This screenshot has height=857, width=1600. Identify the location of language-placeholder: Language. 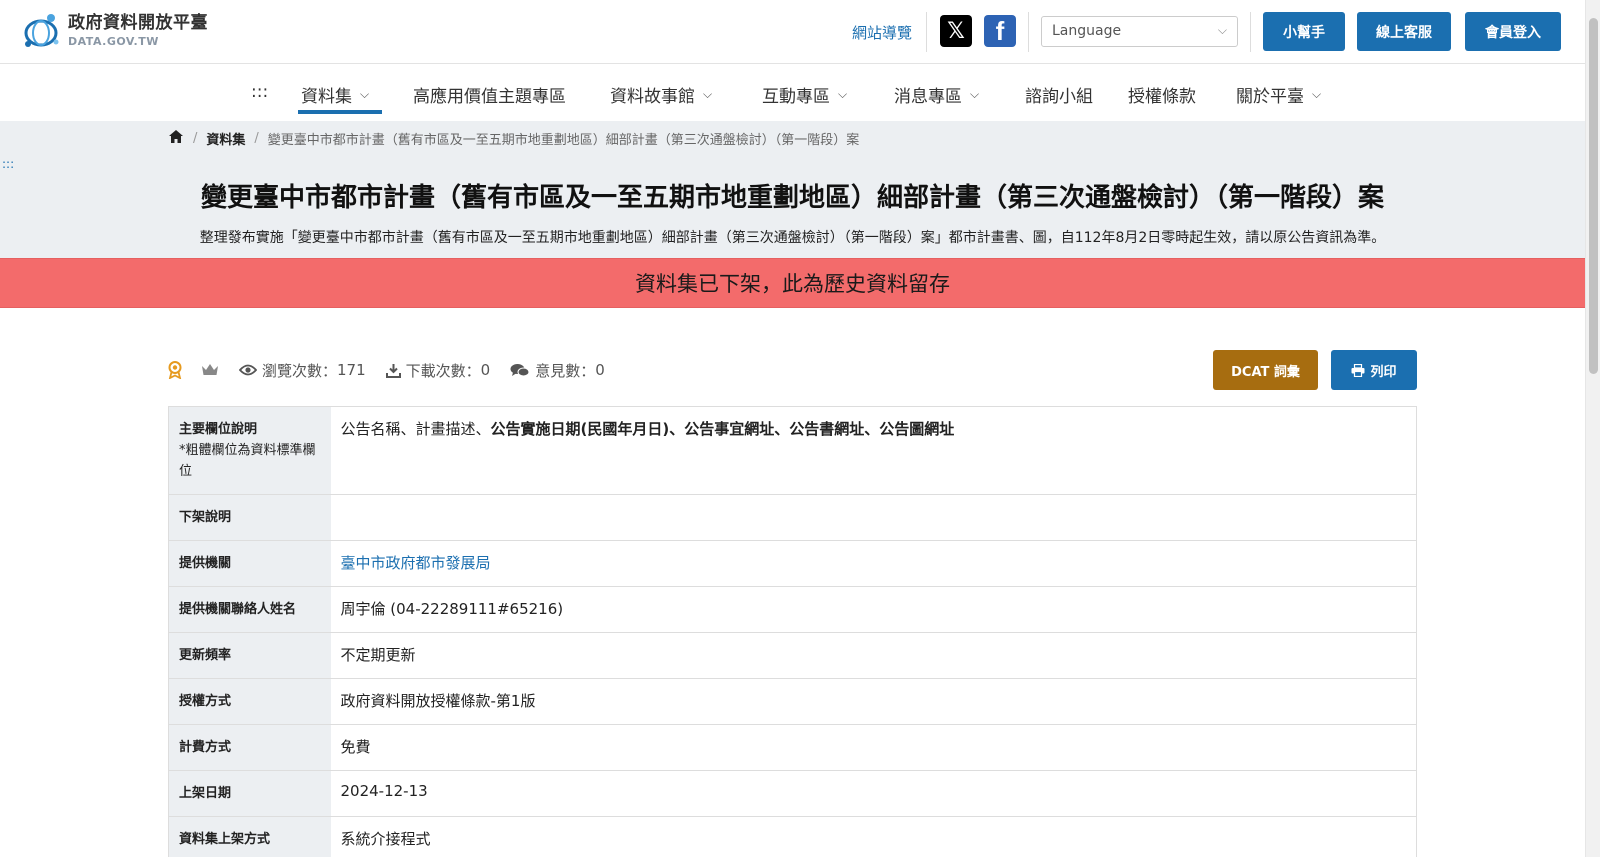
(1087, 31).